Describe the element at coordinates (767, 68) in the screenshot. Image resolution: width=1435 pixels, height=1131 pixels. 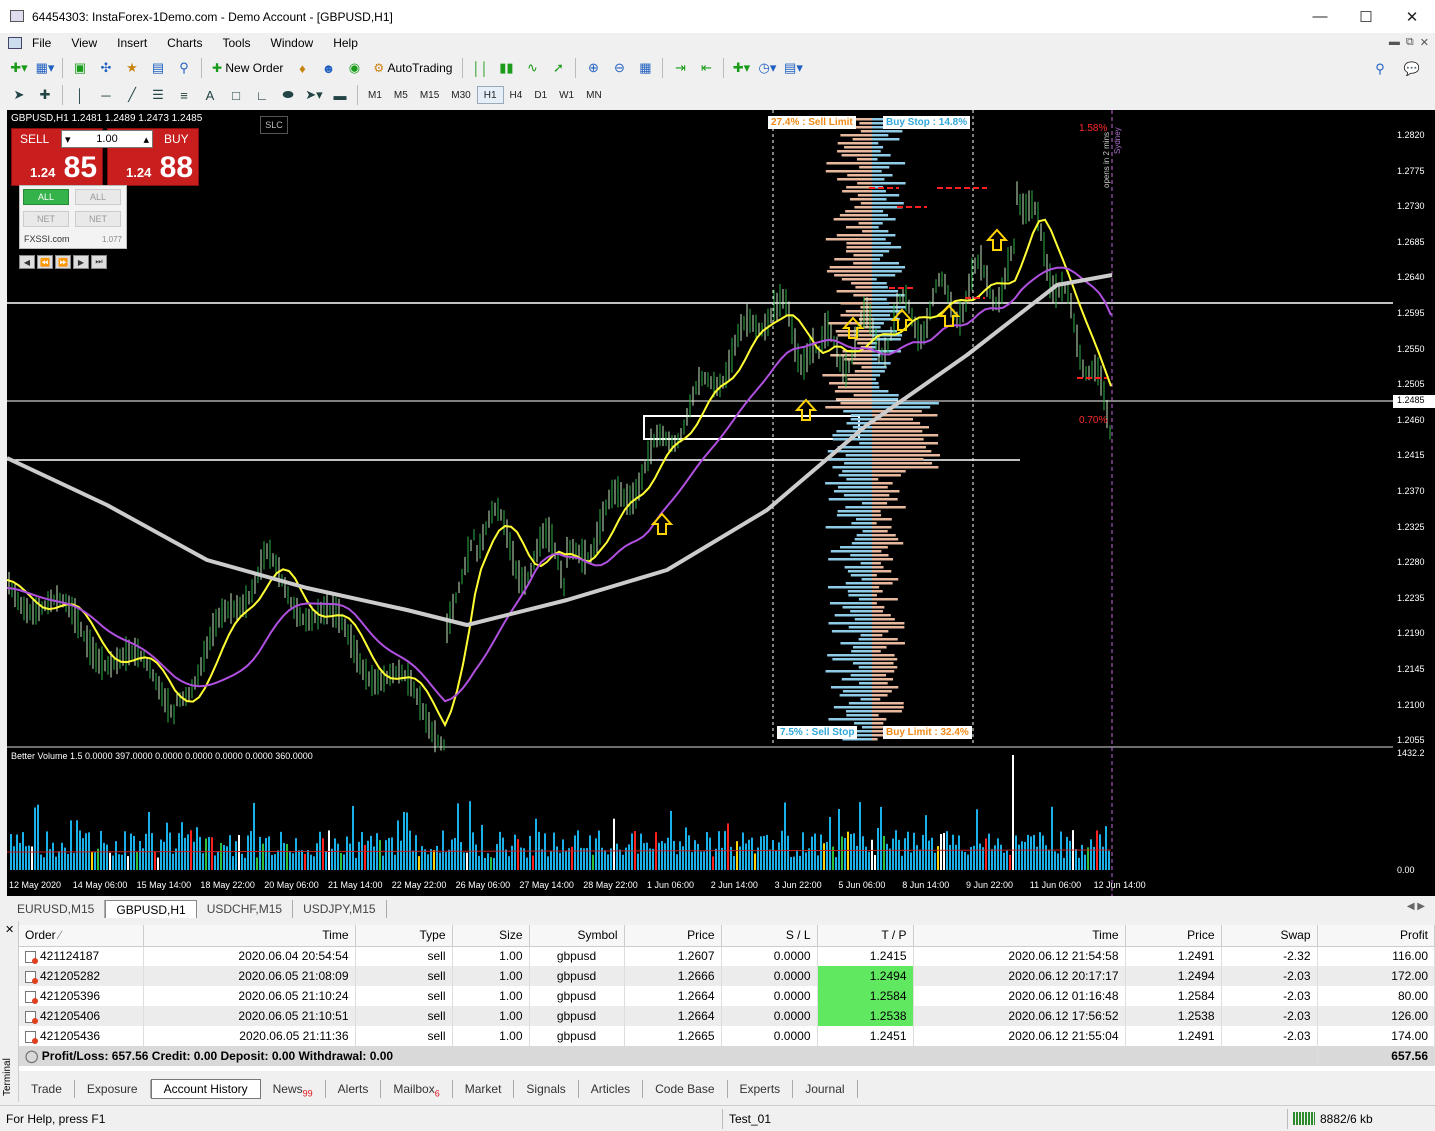
I see `periods-icon: ◷▾` at that location.